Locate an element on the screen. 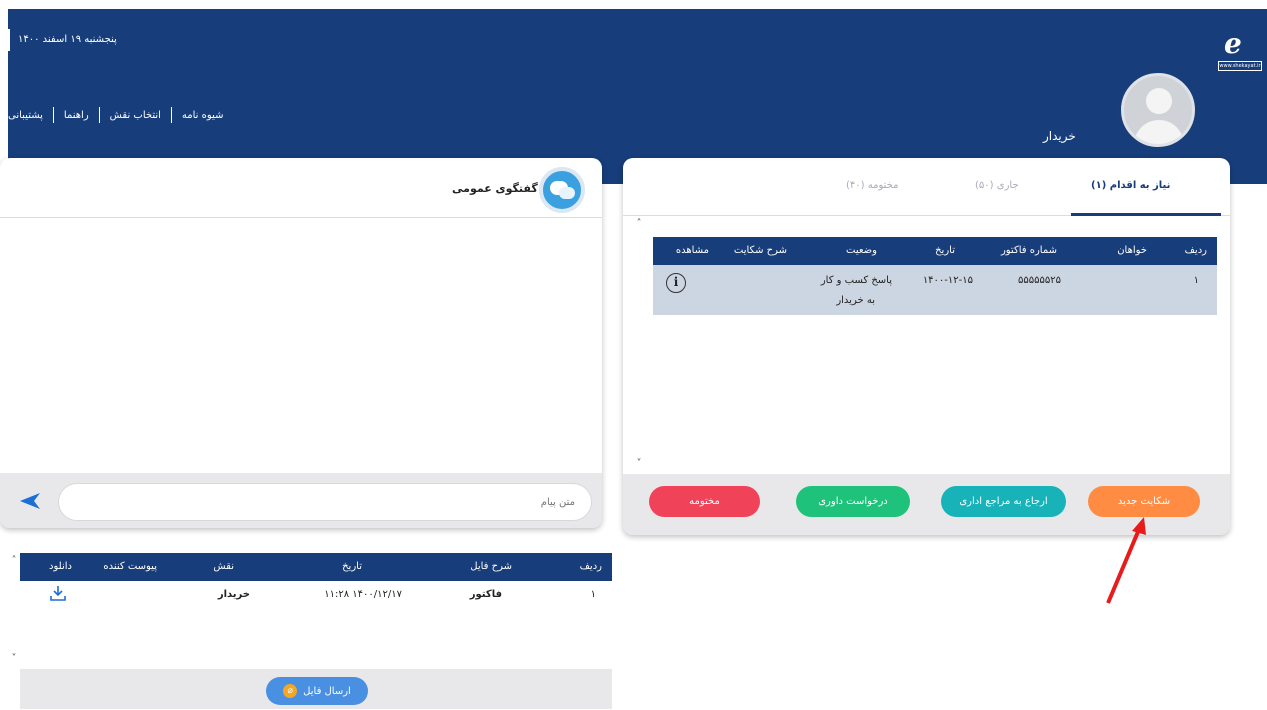 This screenshot has width=1267, height=710. message-input is located at coordinates (325, 502).